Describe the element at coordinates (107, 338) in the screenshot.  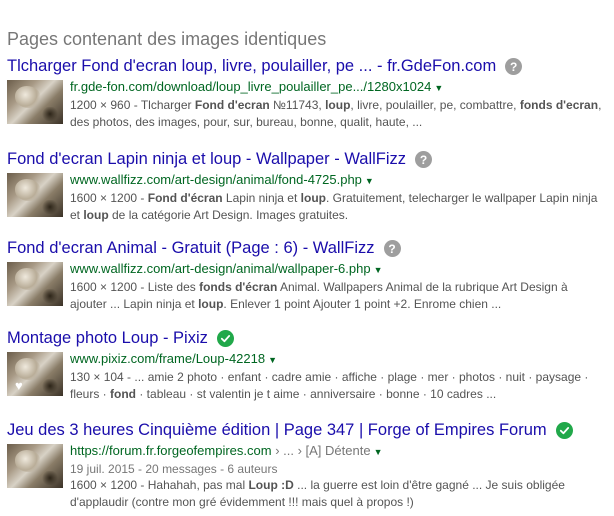
I see `result-title-link: Montage photo Loup - Pixiz` at that location.